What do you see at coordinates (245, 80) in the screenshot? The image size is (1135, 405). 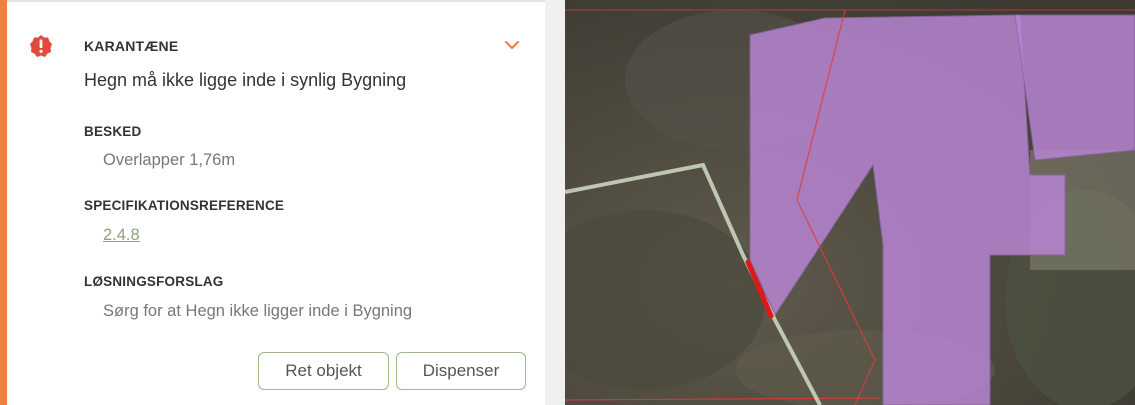 I see `rule-title: Hegn må ikke ligge inde i synlig Bygning` at bounding box center [245, 80].